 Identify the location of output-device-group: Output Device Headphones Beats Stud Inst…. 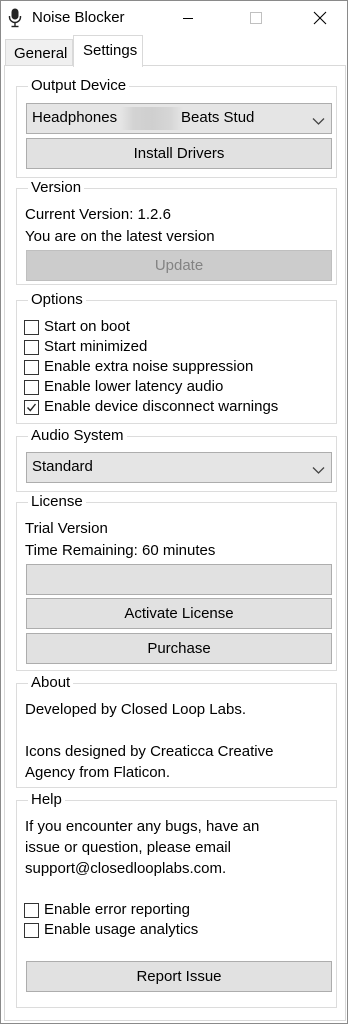
(176, 127).